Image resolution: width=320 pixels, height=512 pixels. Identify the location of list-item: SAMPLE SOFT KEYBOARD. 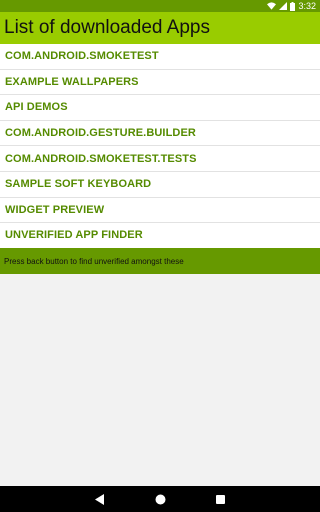
(160, 185).